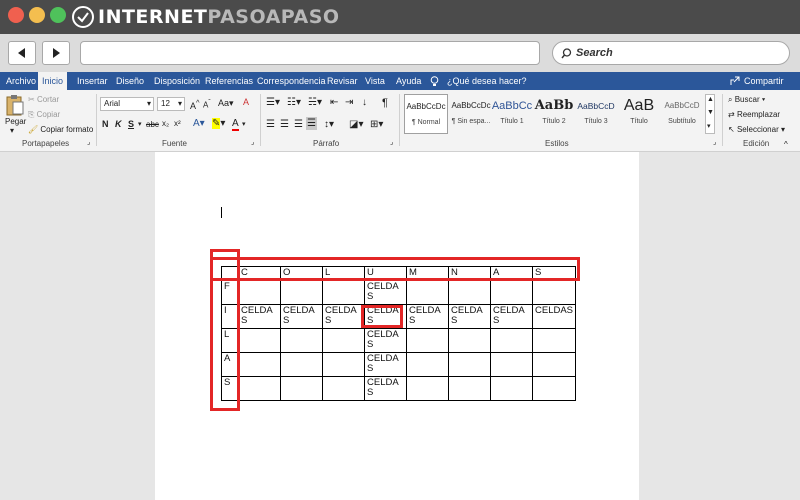 The width and height of the screenshot is (800, 500). What do you see at coordinates (364, 102) in the screenshot?
I see `sort-button: ↓` at bounding box center [364, 102].